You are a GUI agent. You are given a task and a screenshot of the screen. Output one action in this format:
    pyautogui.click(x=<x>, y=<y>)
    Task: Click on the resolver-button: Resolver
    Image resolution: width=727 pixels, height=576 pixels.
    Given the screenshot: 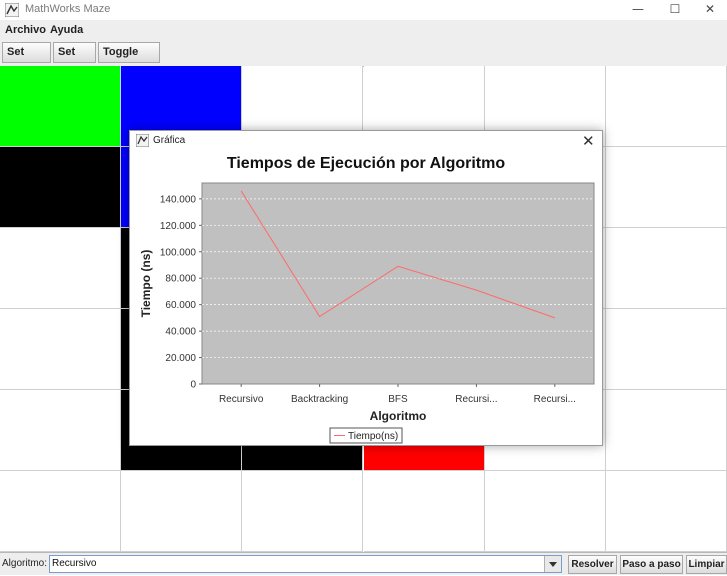 What is the action you would take?
    pyautogui.click(x=592, y=564)
    